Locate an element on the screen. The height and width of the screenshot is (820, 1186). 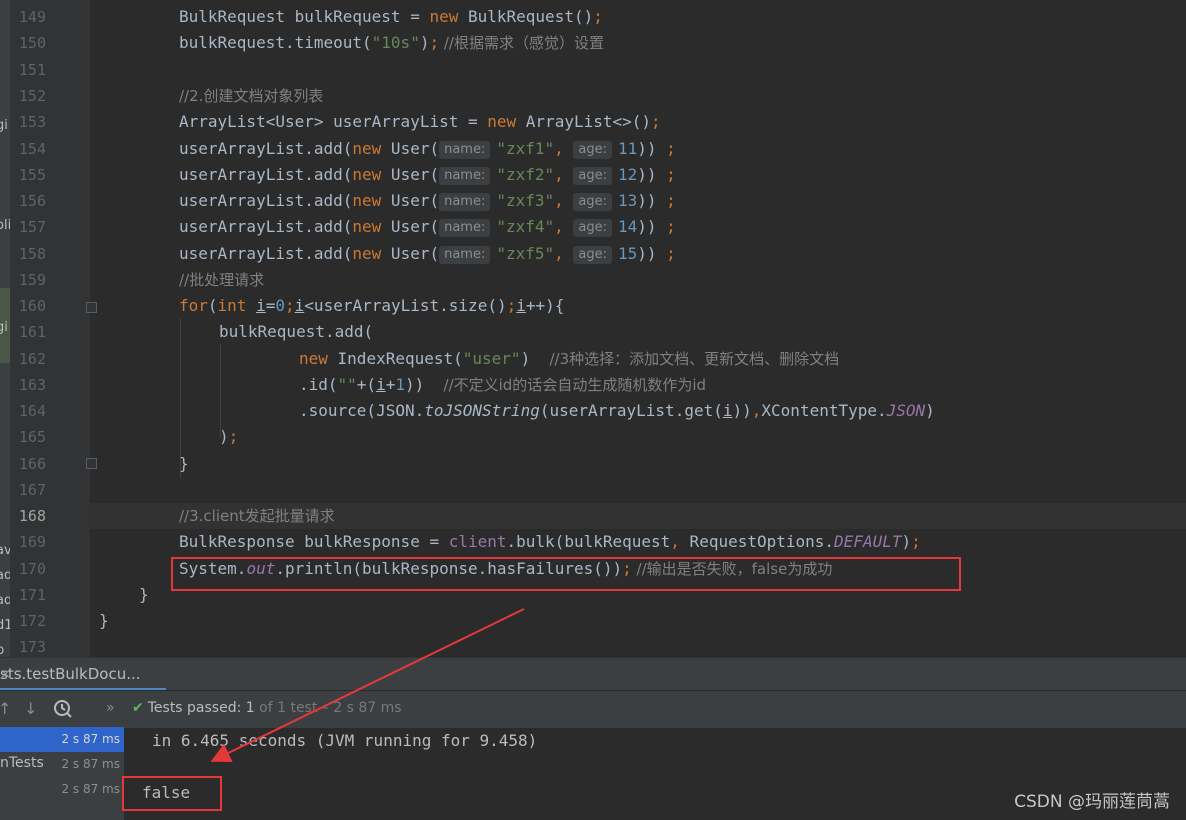
arrow-up-icon: ↑ is located at coordinates (5, 708).